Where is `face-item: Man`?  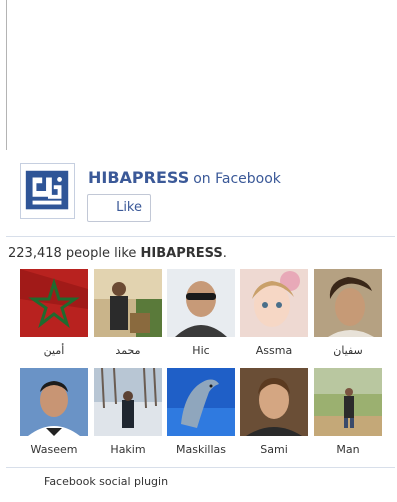
face-item: Man is located at coordinates (348, 412).